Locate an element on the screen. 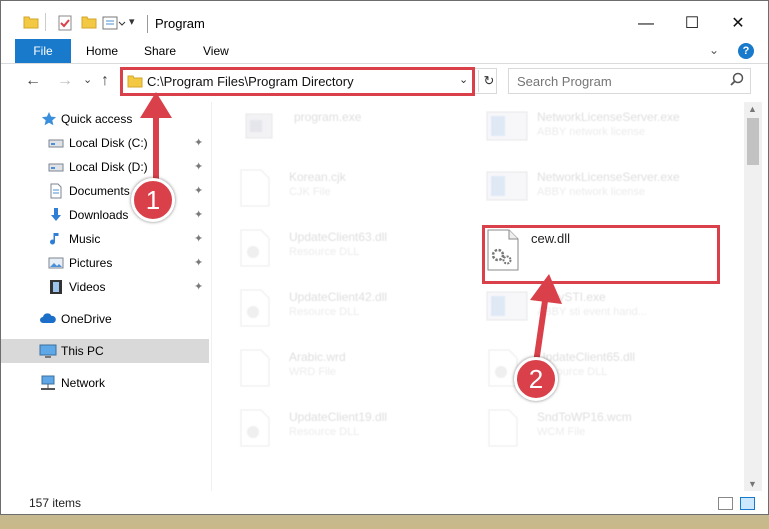 The width and height of the screenshot is (769, 529). arrow-2-head is located at coordinates (546, 289).